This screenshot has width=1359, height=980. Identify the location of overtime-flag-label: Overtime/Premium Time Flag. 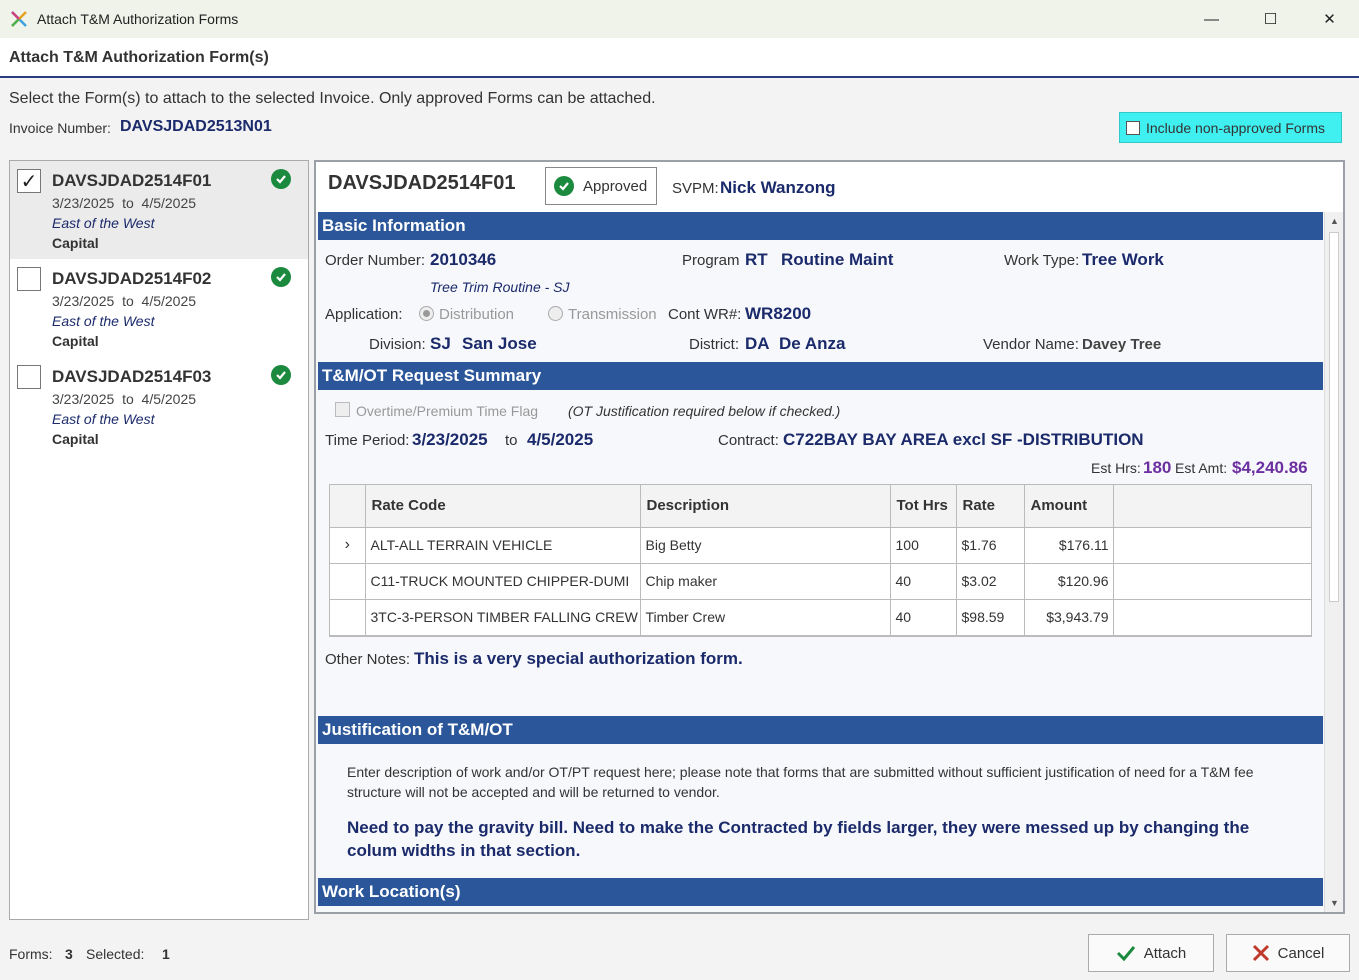
(447, 411).